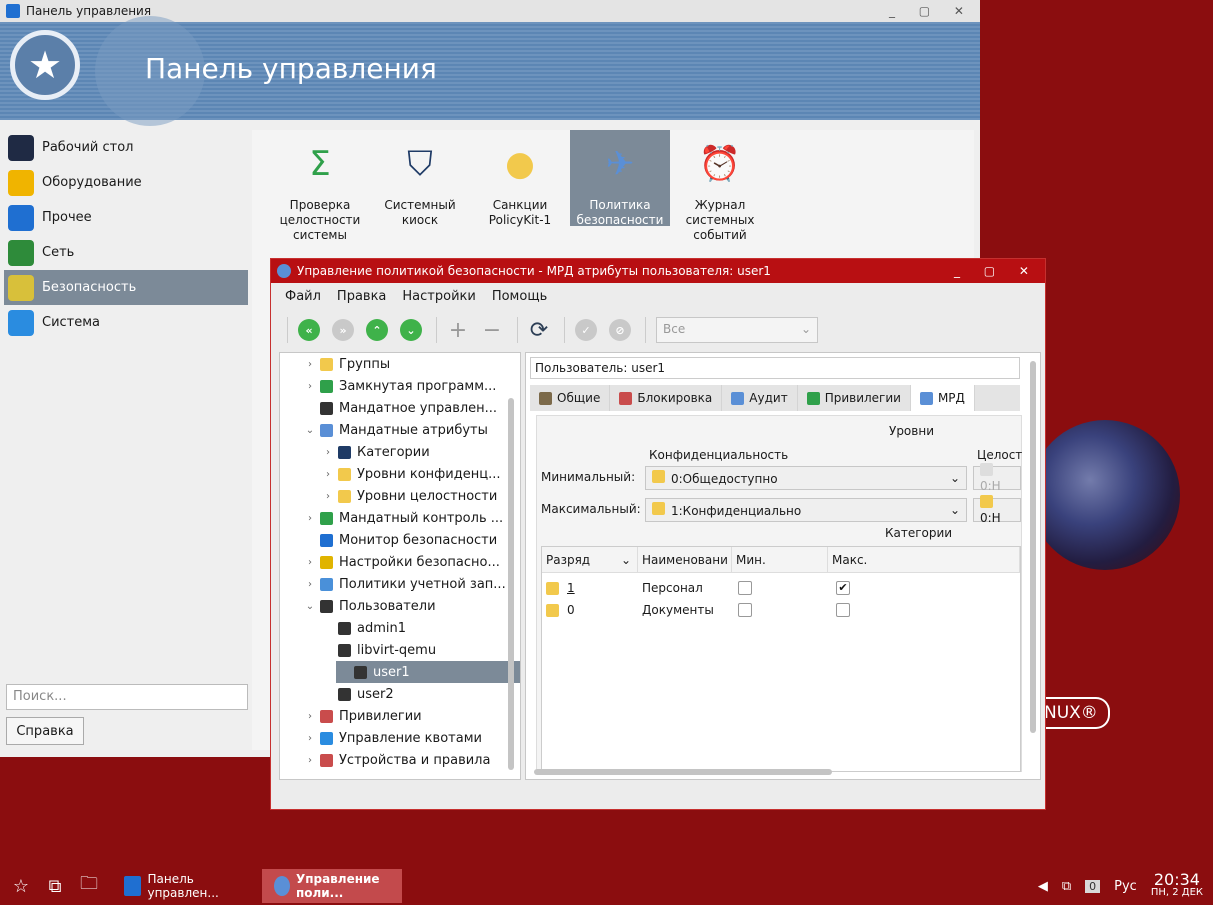 The image size is (1213, 905). I want to click on max-confidentiality-select: 1:Конфиденциально ⌄, so click(806, 510).